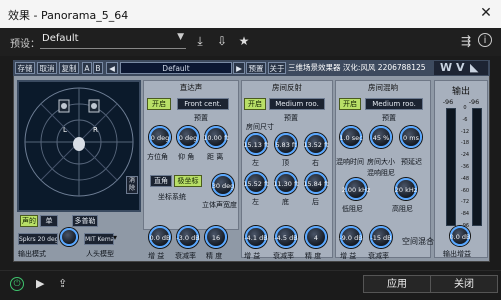 This screenshot has width=501, height=300. Describe the element at coordinates (188, 181) in the screenshot. I see `polar-button: 极坐标` at that location.